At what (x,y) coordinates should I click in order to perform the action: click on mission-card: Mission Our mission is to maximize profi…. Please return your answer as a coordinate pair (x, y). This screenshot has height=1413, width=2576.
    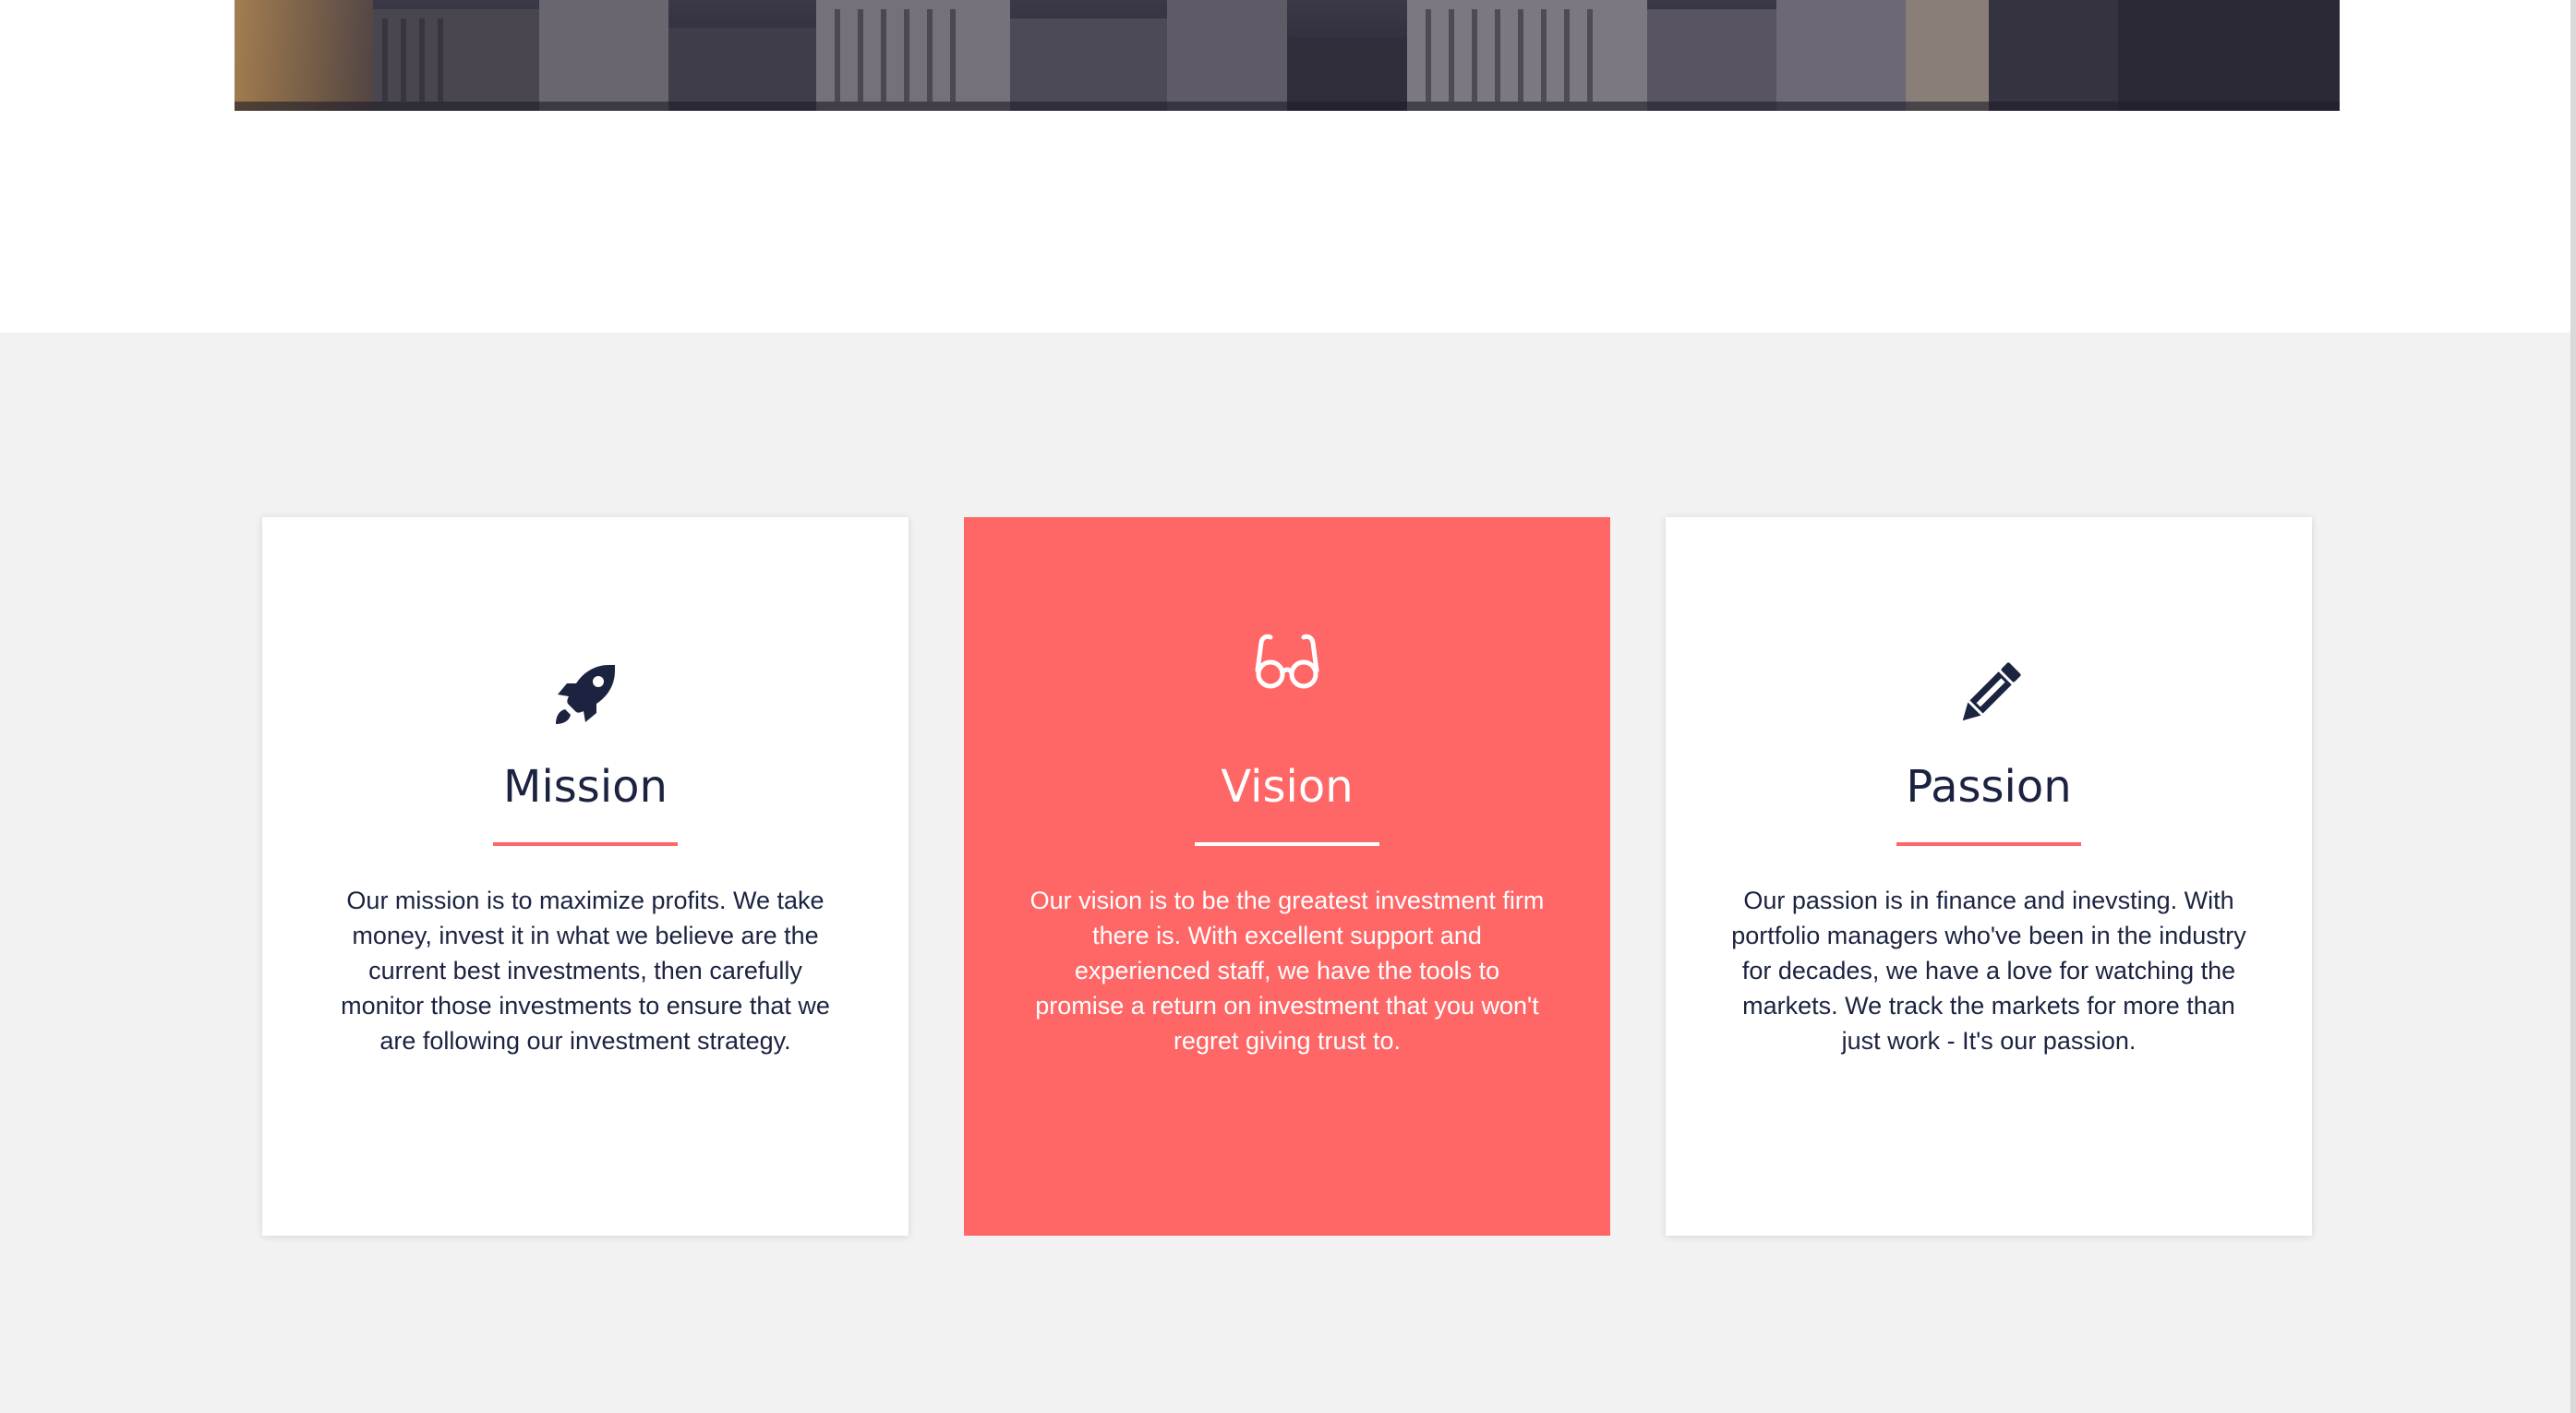
    Looking at the image, I should click on (585, 877).